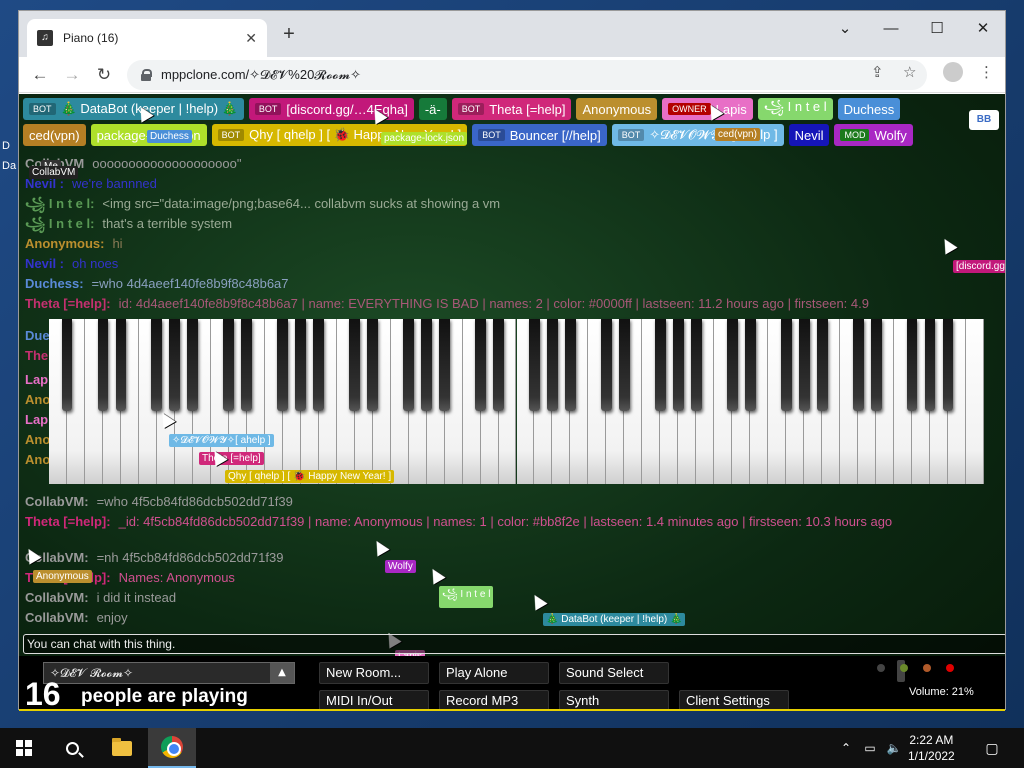 Image resolution: width=1024 pixels, height=768 pixels. I want to click on menu-dots-icon: ⋮, so click(986, 72).